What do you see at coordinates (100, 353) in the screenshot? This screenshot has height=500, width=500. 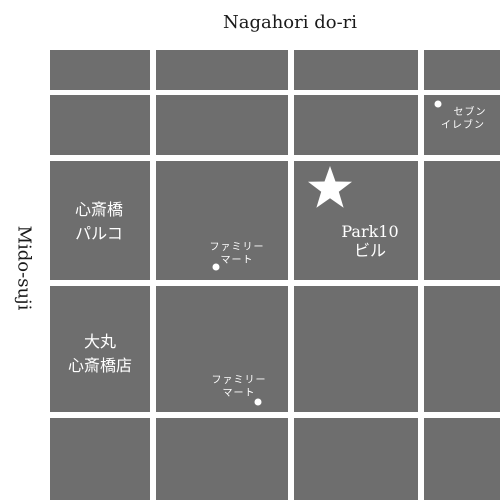 I see `place-label-daimaru: 大丸 心斎橋店` at bounding box center [100, 353].